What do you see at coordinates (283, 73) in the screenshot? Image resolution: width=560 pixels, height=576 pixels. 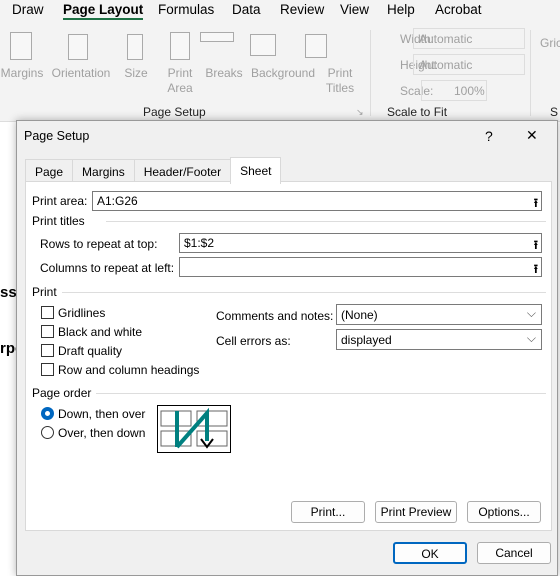 I see `background-button: Background` at bounding box center [283, 73].